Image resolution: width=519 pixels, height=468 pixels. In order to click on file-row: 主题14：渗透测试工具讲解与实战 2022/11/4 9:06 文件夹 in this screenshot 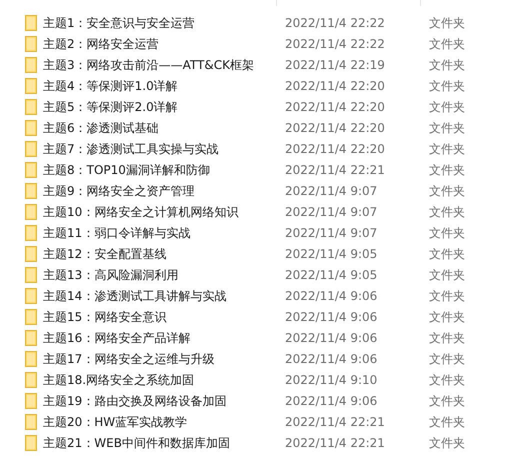, I will do `click(259, 295)`.